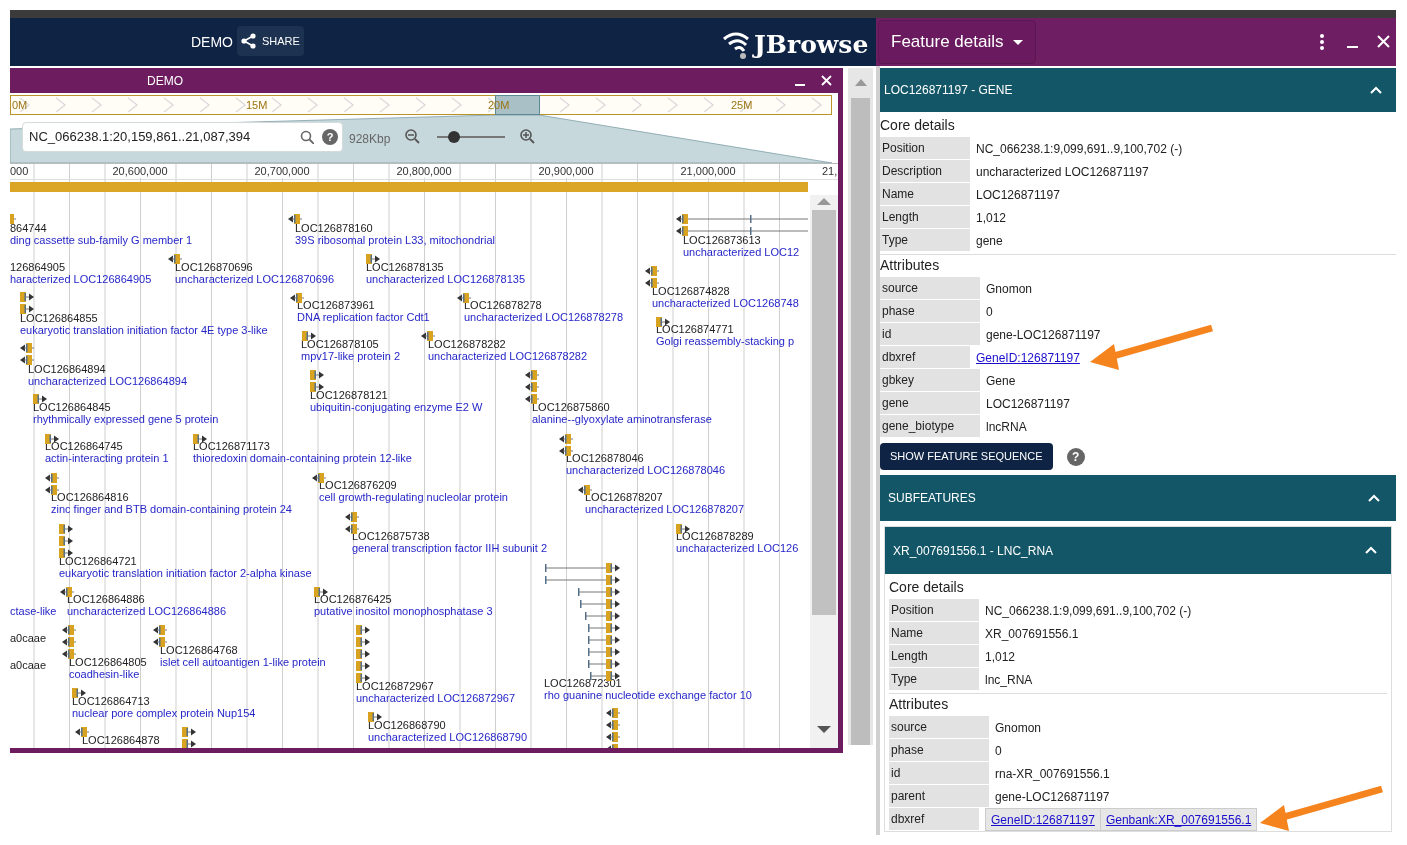  What do you see at coordinates (435, 698) in the screenshot?
I see `gene-description: uncharacterized LOC126872967` at bounding box center [435, 698].